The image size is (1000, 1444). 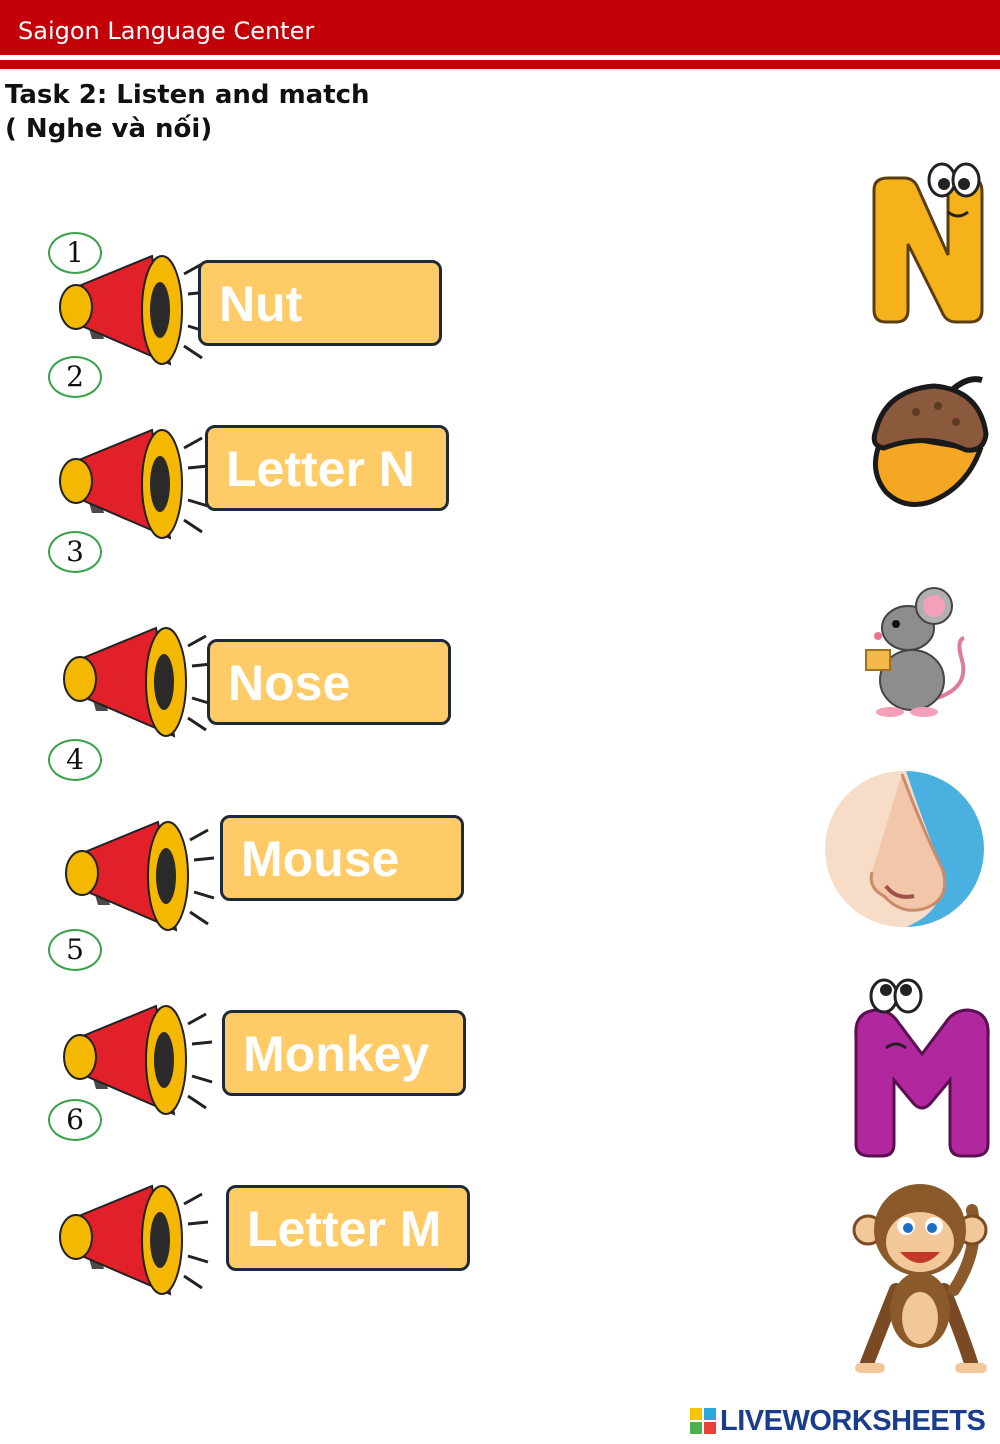 What do you see at coordinates (926, 442) in the screenshot?
I see `acorn-icon` at bounding box center [926, 442].